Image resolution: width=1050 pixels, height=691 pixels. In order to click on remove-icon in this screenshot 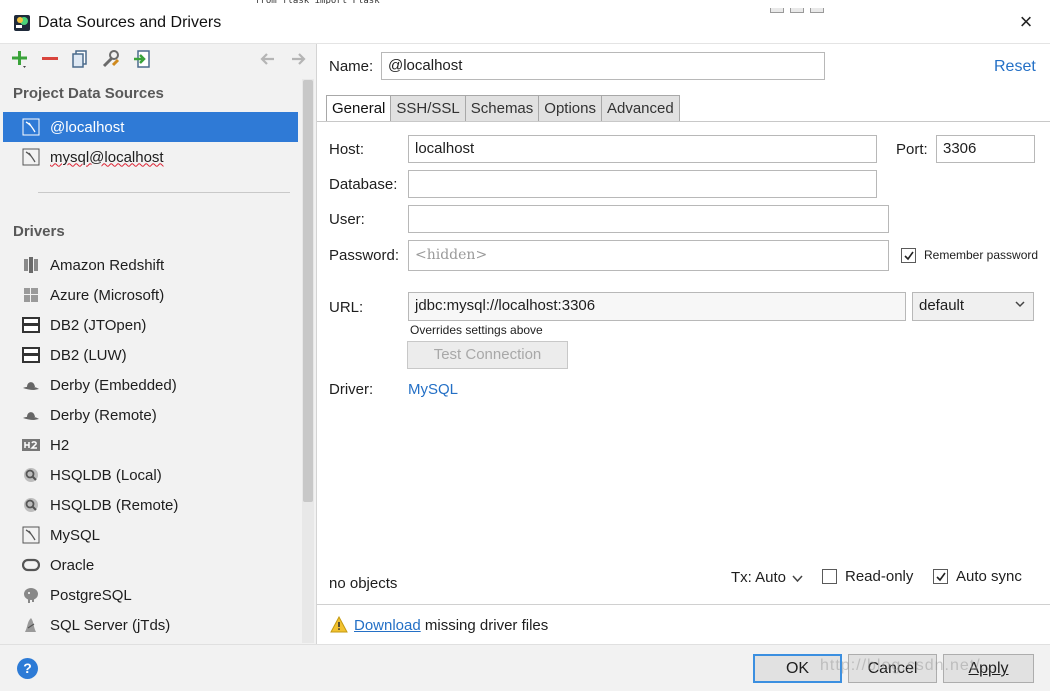, I will do `click(50, 59)`.